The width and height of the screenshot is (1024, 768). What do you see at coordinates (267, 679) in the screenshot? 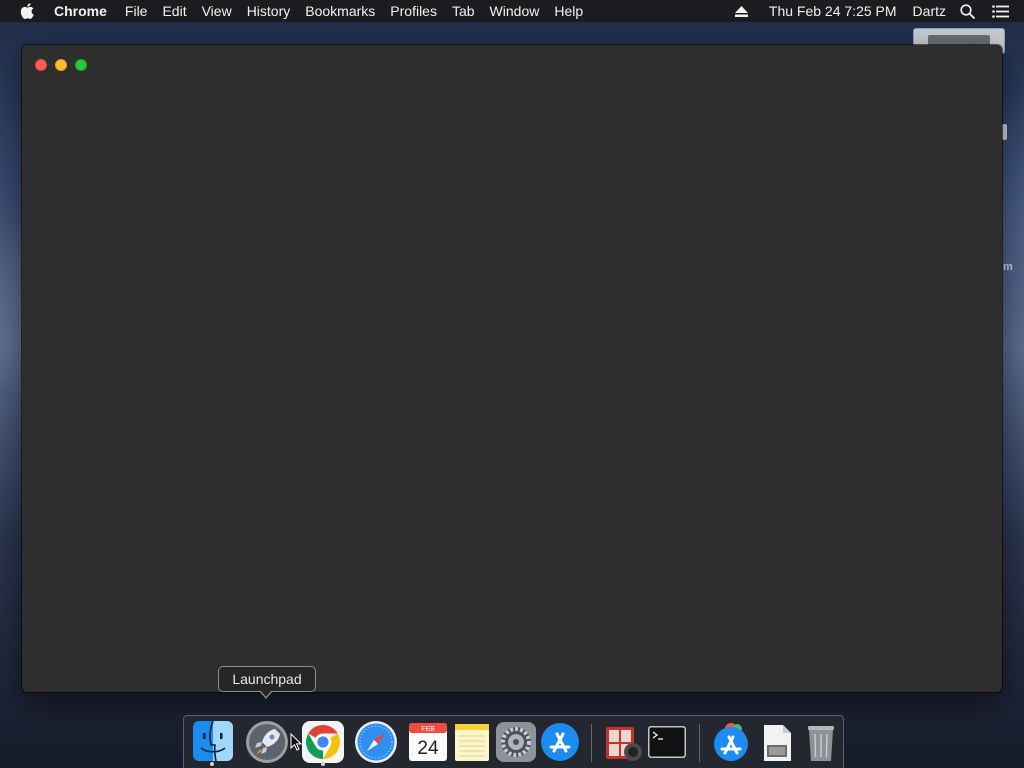
I see `dock-tooltip: Launchpad` at bounding box center [267, 679].